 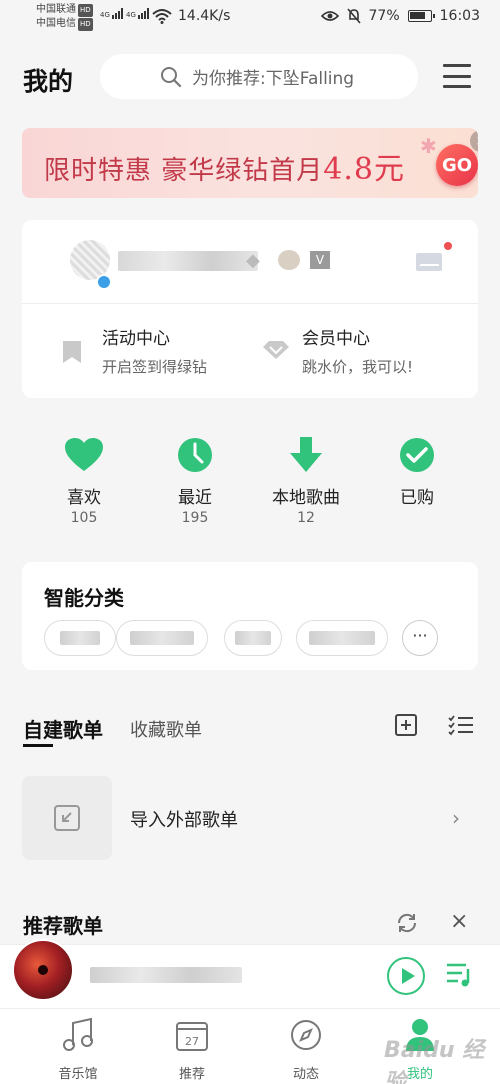 What do you see at coordinates (407, 923) in the screenshot?
I see `refresh-icon` at bounding box center [407, 923].